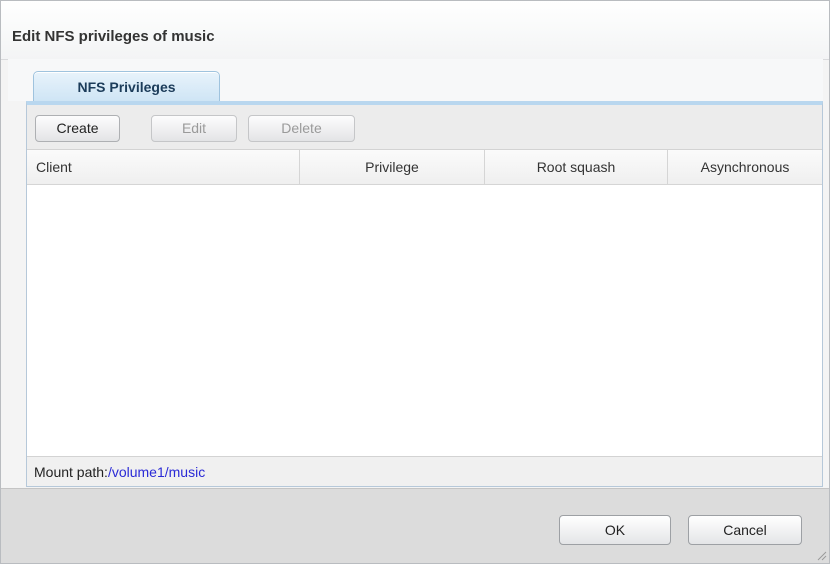  Describe the element at coordinates (745, 530) in the screenshot. I see `cancel-button: Cancel` at that location.